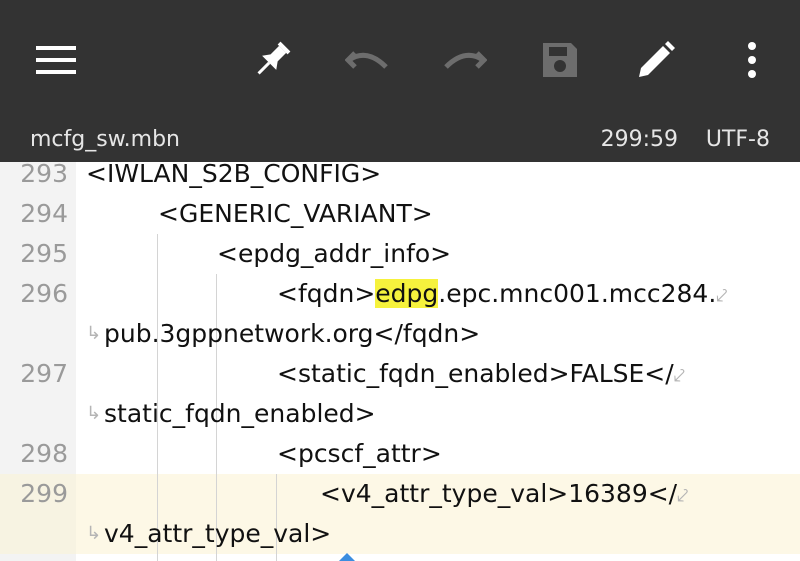  Describe the element at coordinates (639, 139) in the screenshot. I see `cursor-position: 299:59` at that location.